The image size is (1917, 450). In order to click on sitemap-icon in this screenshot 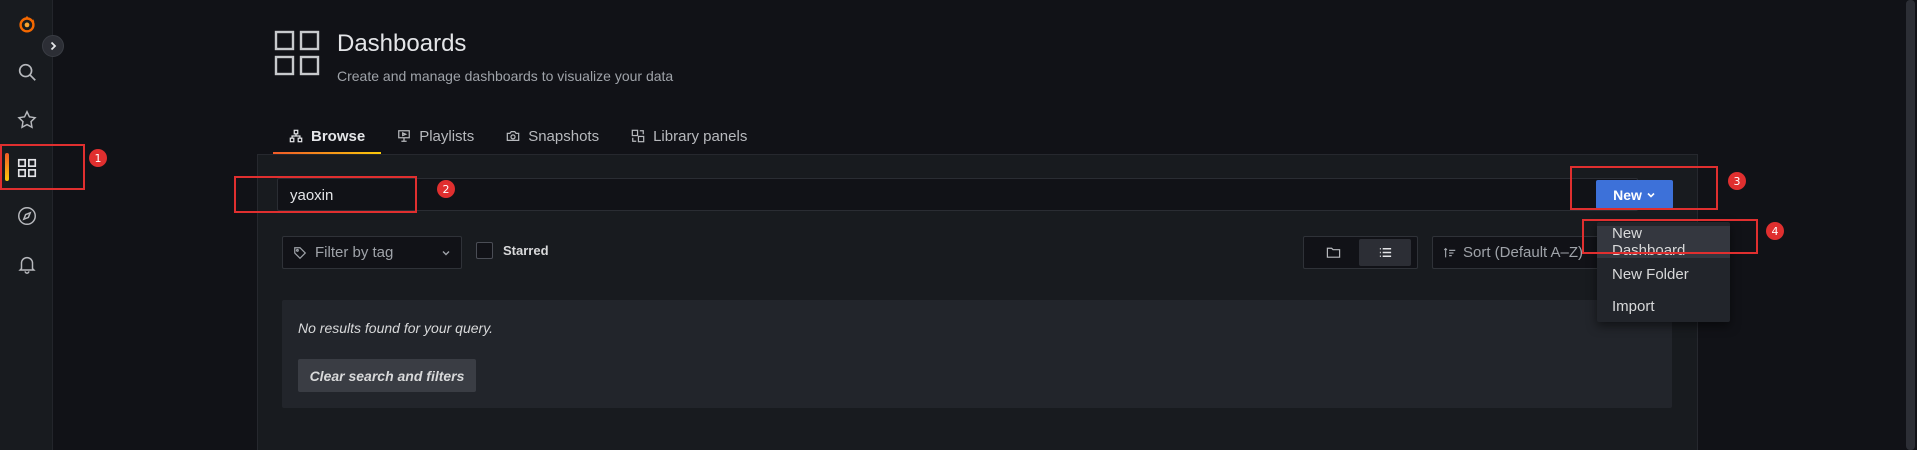, I will do `click(296, 136)`.